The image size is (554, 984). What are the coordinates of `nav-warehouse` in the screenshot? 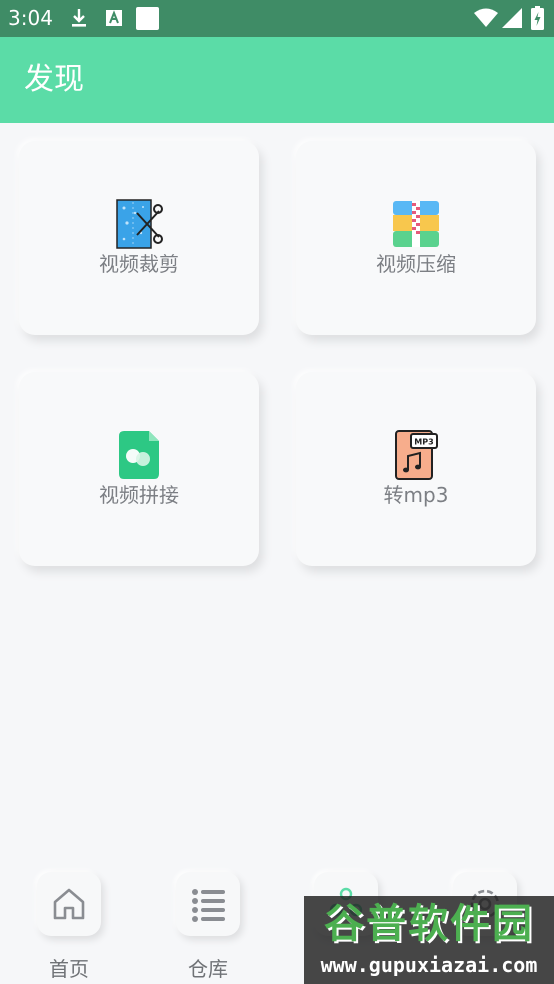 It's located at (208, 904).